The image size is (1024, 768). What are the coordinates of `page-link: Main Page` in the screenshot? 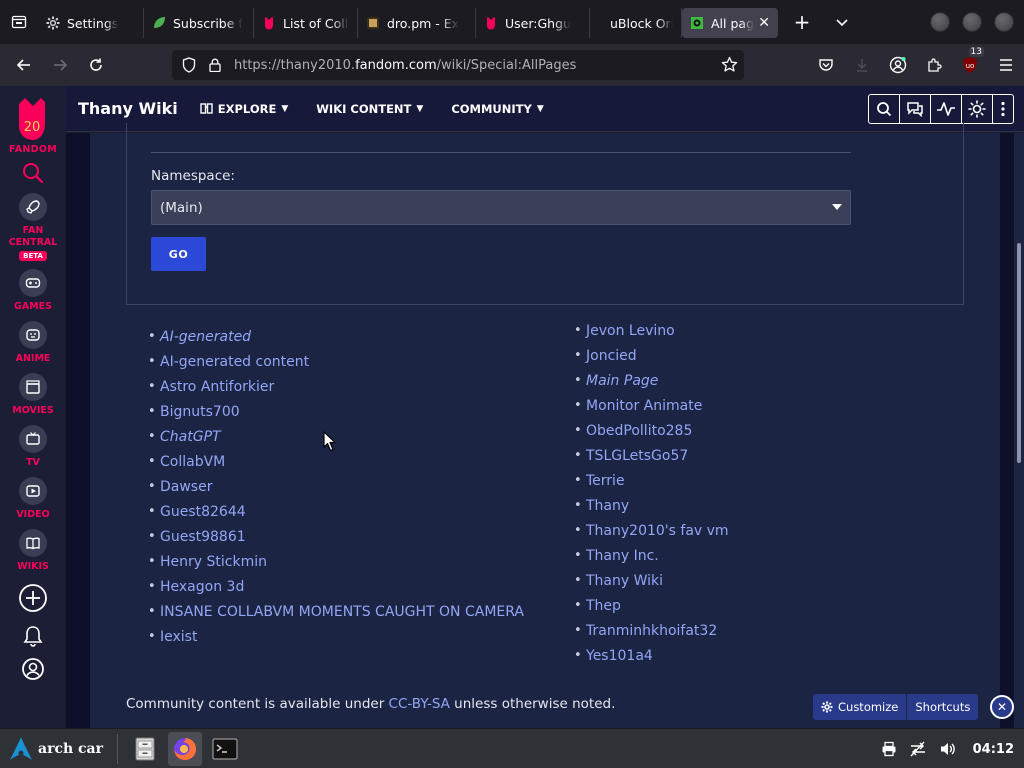 It's located at (622, 381).